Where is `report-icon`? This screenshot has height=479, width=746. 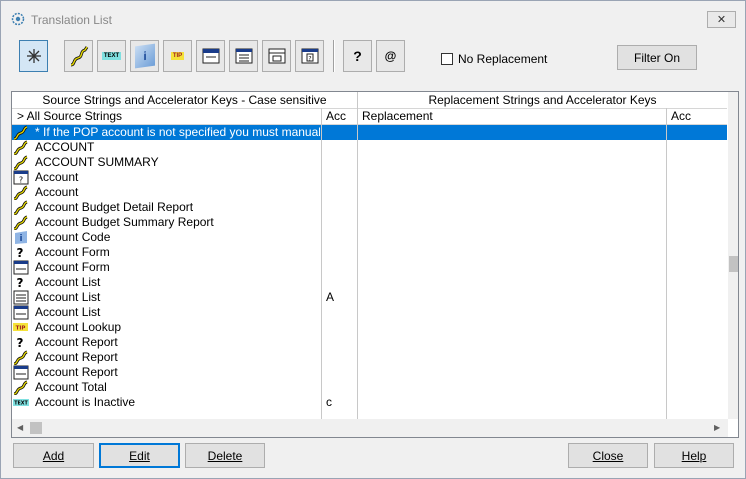 report-icon is located at coordinates (276, 56).